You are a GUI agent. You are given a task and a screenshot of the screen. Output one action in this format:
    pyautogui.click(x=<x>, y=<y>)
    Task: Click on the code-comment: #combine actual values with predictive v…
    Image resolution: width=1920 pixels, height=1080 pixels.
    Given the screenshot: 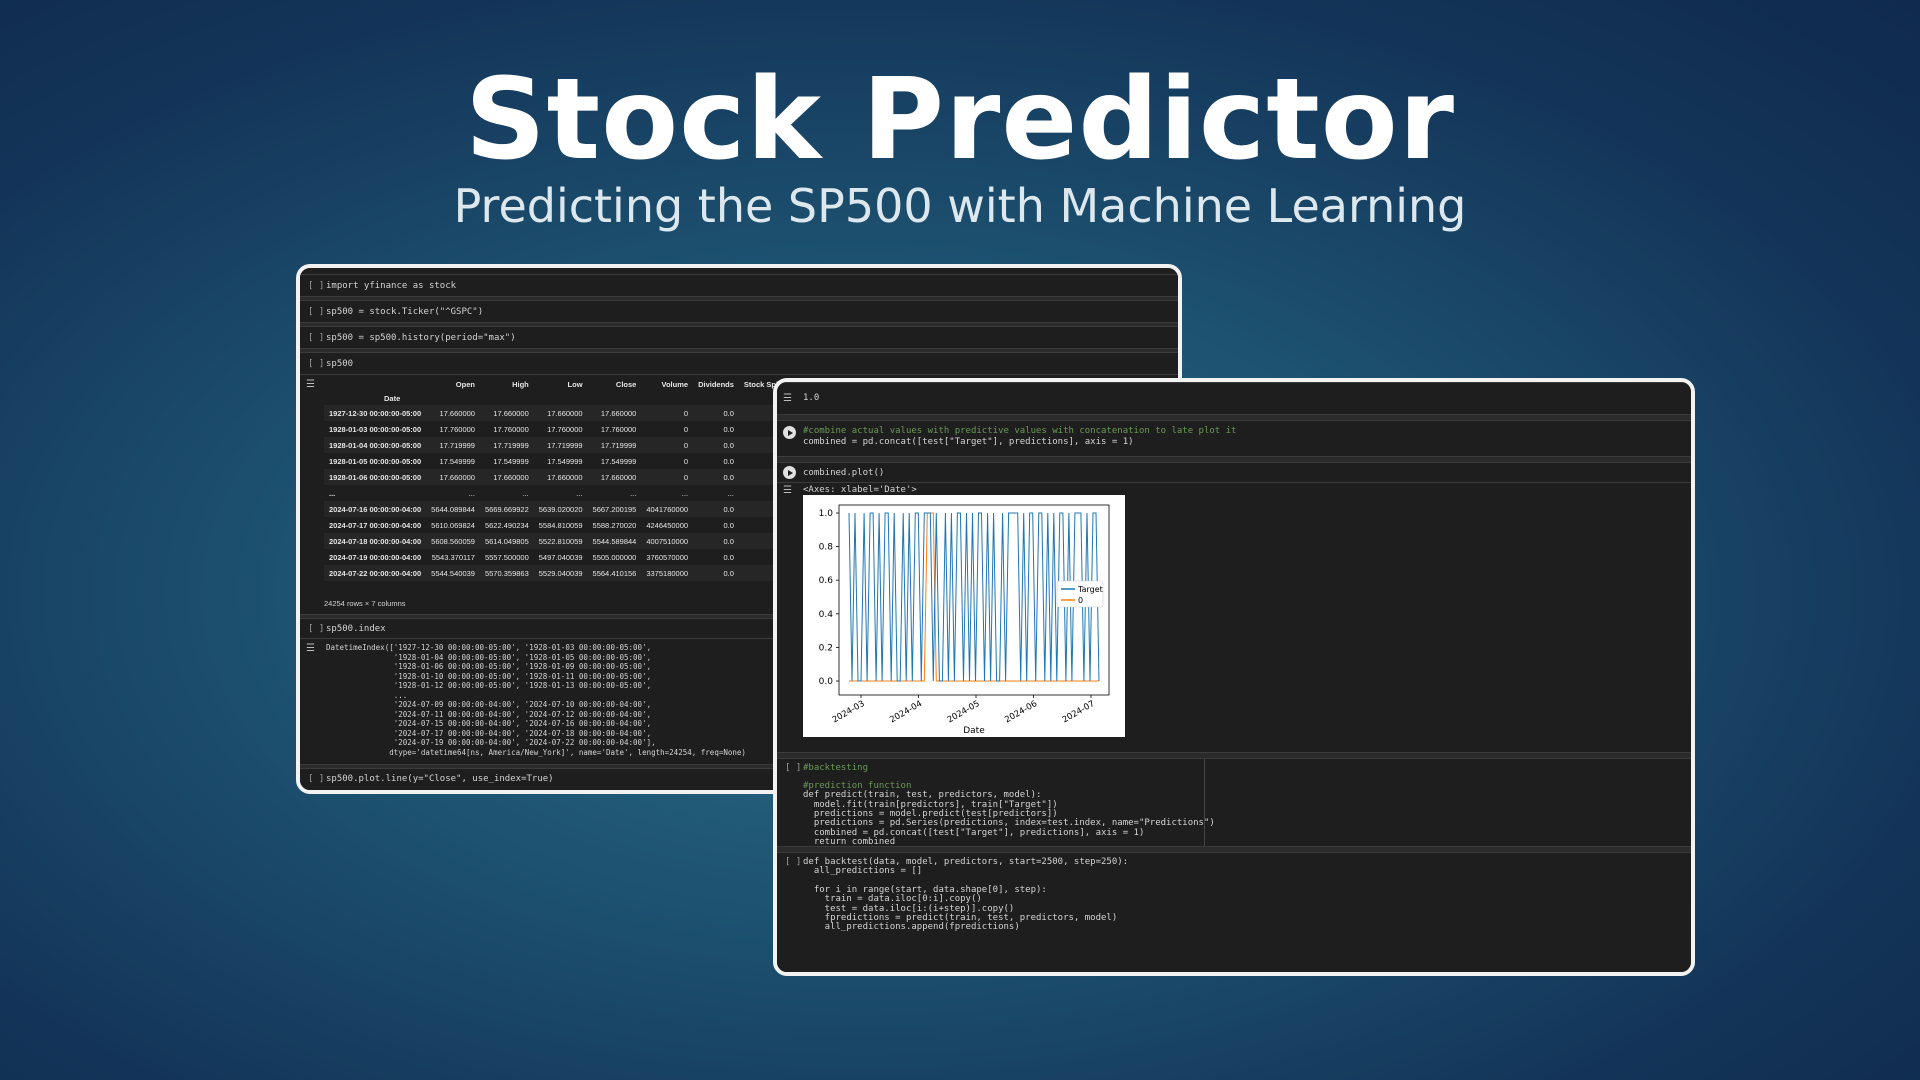 What is the action you would take?
    pyautogui.click(x=1019, y=431)
    